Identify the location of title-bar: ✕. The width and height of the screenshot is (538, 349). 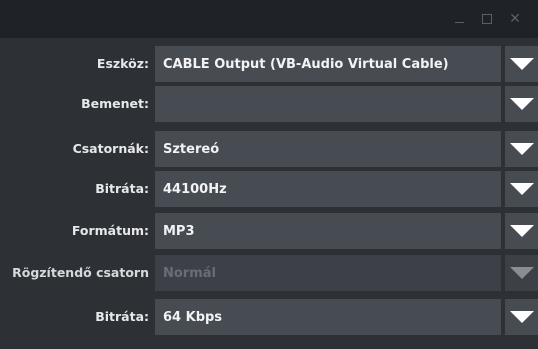
(269, 19).